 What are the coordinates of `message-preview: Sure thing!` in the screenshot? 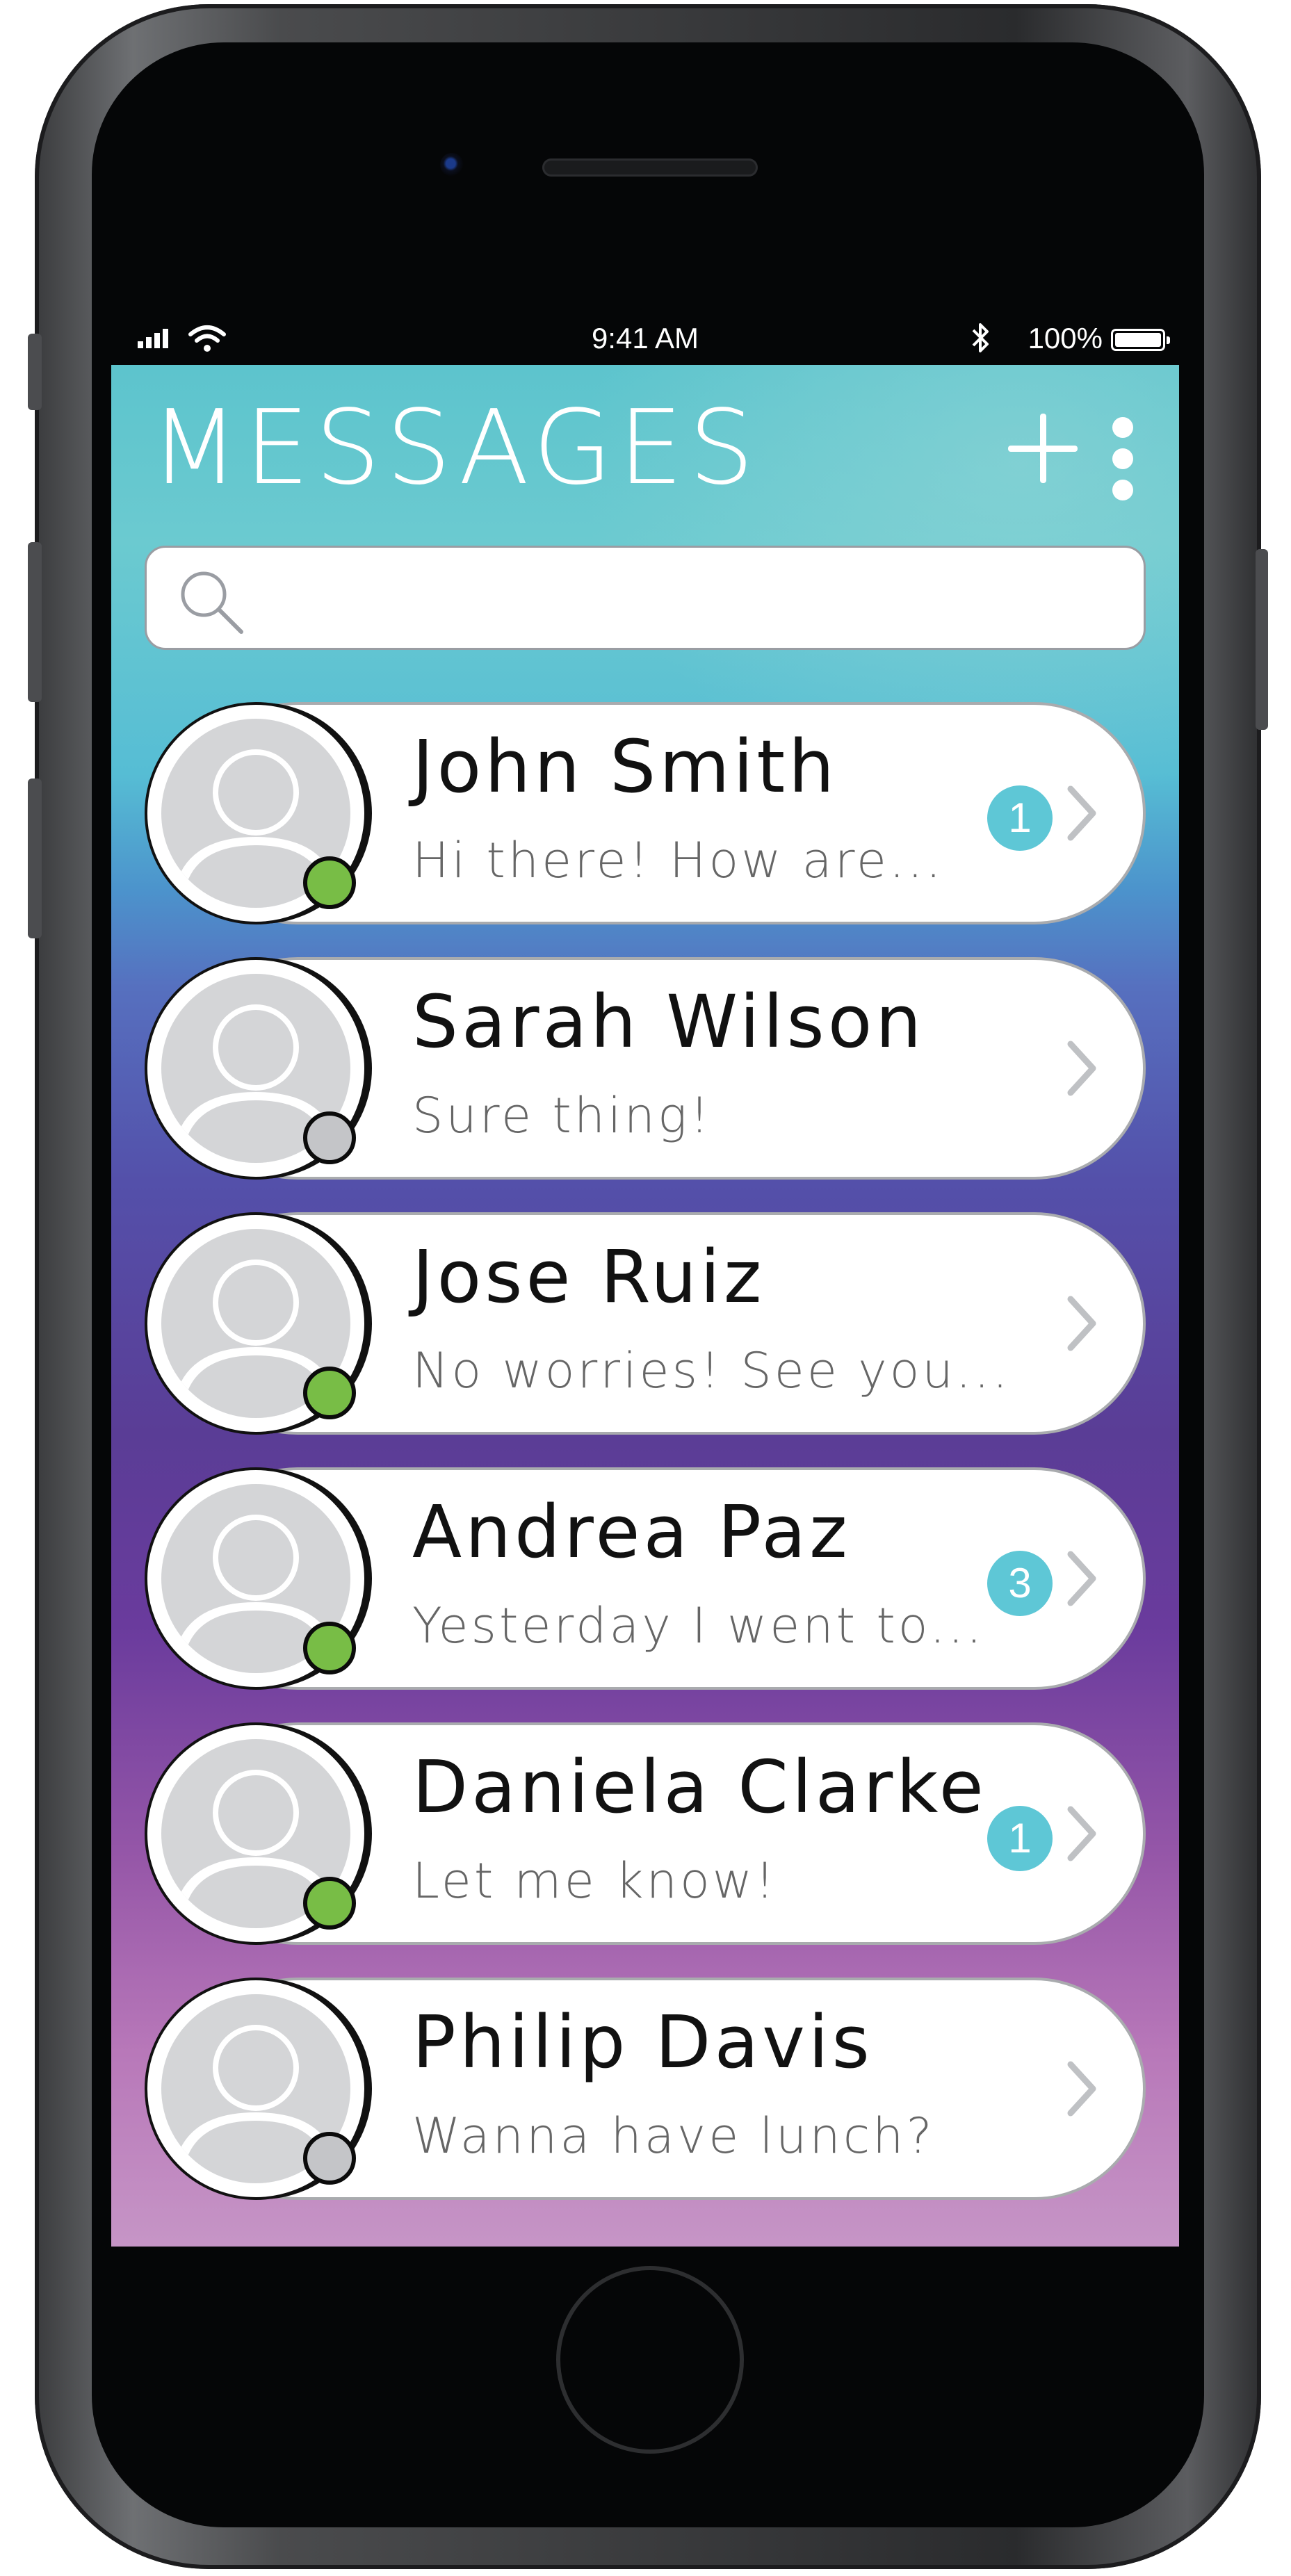 It's located at (562, 1115).